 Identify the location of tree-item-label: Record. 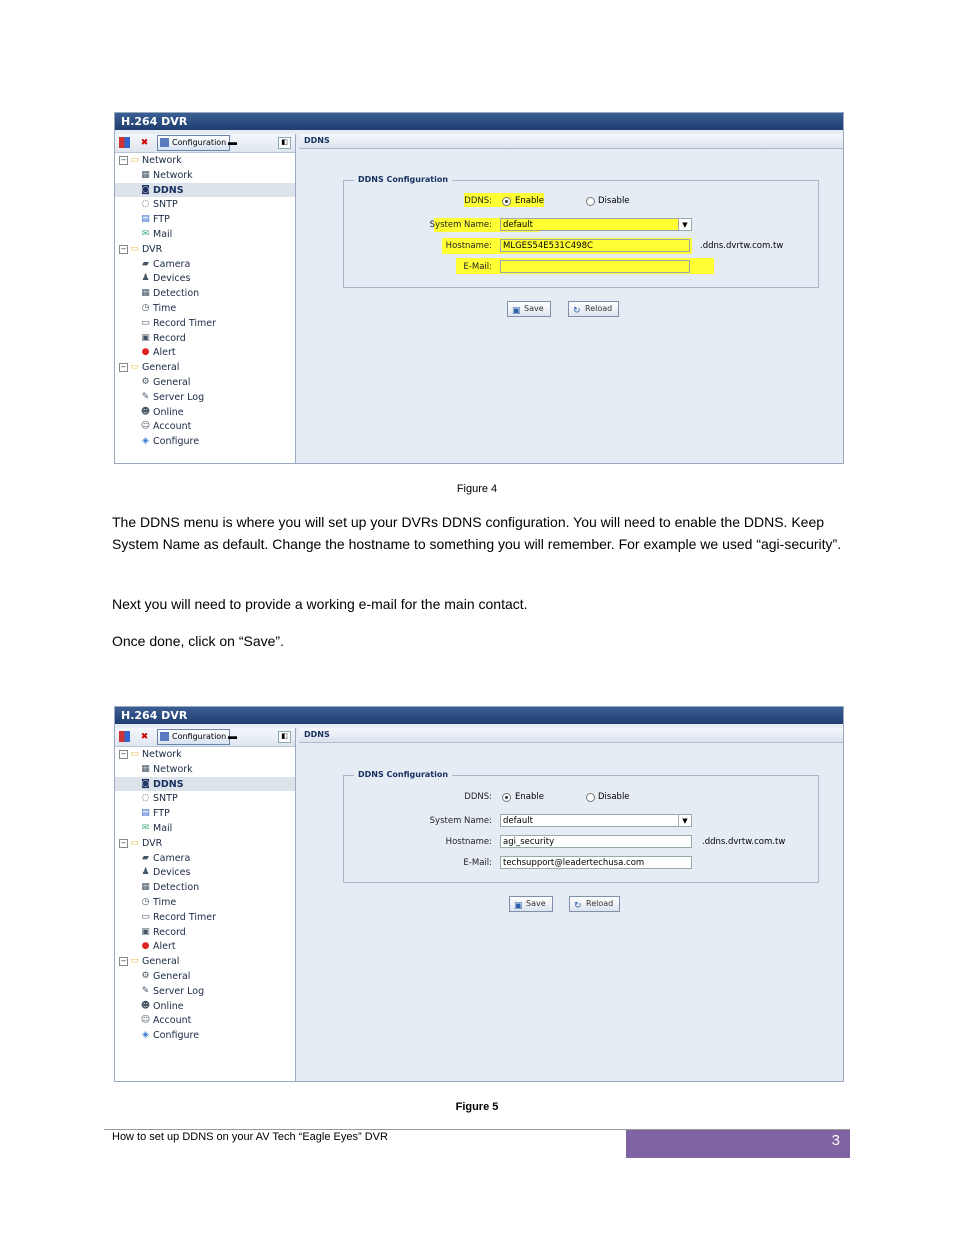
(169, 338).